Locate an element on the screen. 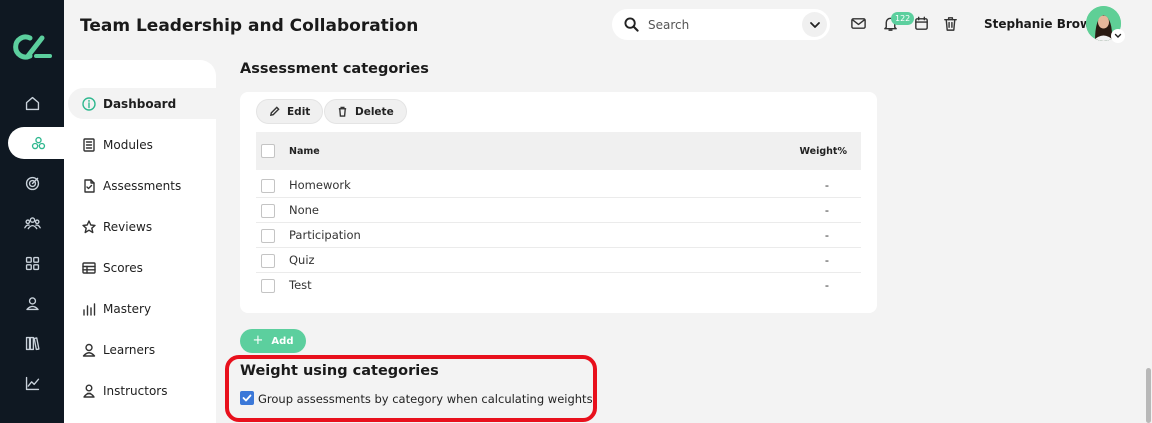 This screenshot has height=423, width=1152. subnav-item-mastery: Mastery is located at coordinates (142, 308).